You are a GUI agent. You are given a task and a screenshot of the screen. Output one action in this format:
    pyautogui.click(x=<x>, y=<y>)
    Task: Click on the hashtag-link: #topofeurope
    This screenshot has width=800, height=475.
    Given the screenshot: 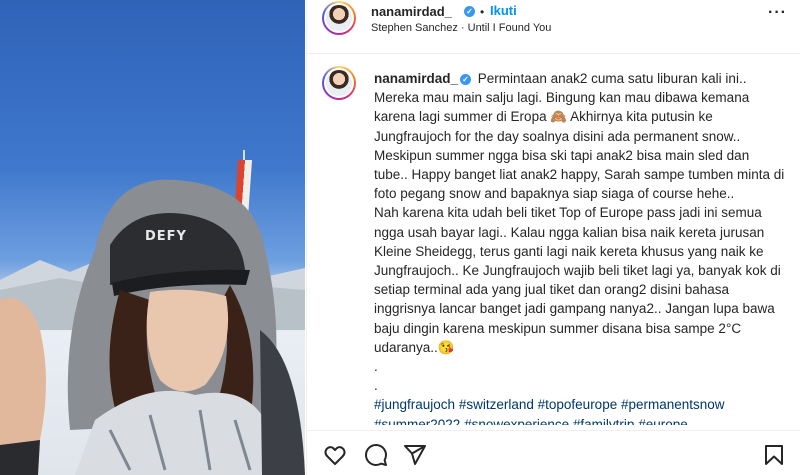 What is the action you would take?
    pyautogui.click(x=578, y=404)
    